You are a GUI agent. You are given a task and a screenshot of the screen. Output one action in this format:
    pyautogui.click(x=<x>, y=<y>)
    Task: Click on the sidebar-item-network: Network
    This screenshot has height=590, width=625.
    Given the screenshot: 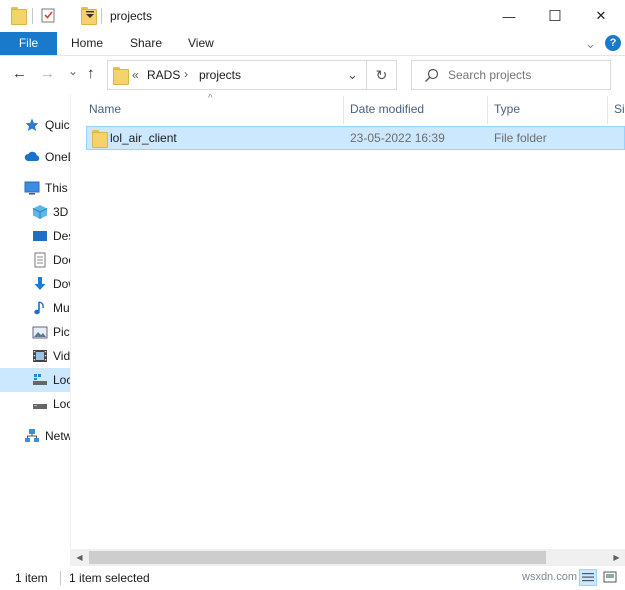 What is the action you would take?
    pyautogui.click(x=35, y=436)
    